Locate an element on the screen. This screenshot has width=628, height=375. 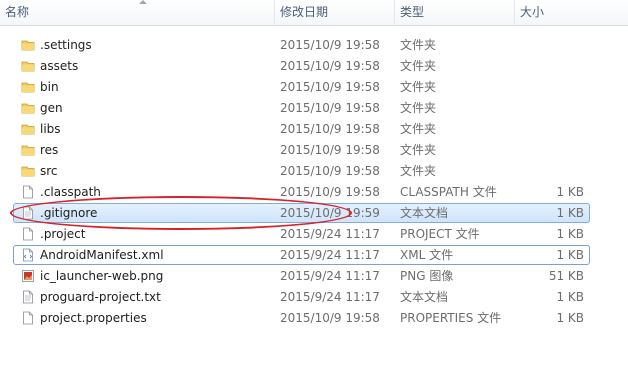
column-header-modified-label: 修改日期 is located at coordinates (304, 12).